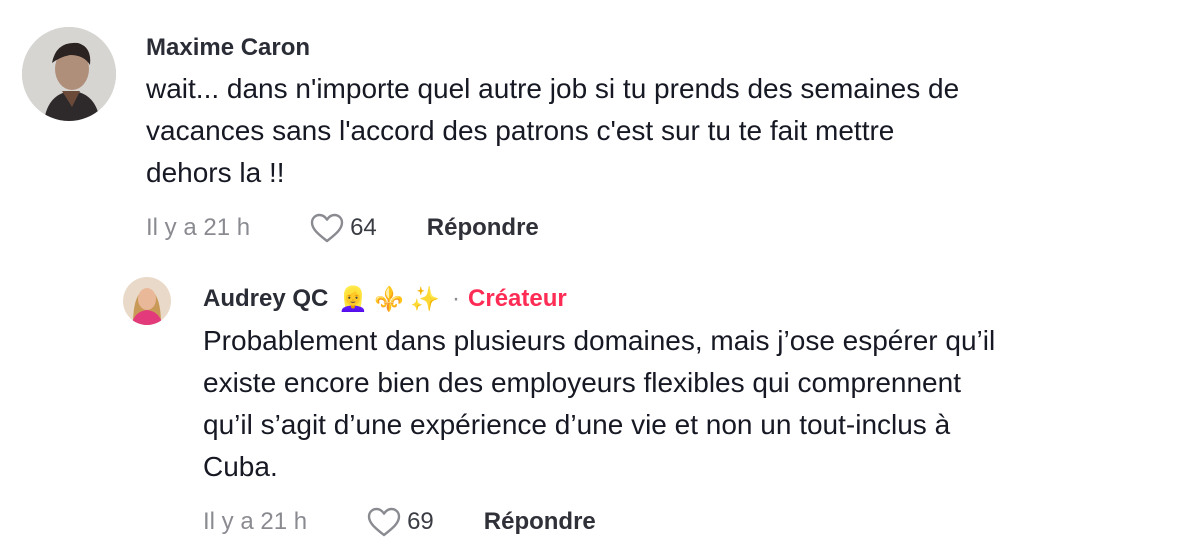 This screenshot has height=552, width=1180. Describe the element at coordinates (363, 227) in the screenshot. I see `like-count: 64` at that location.